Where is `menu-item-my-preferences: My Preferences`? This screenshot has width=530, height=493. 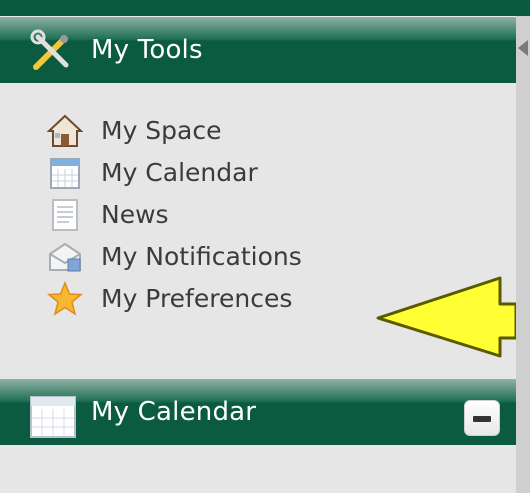
menu-item-my-preferences: My Preferences is located at coordinates (165, 299).